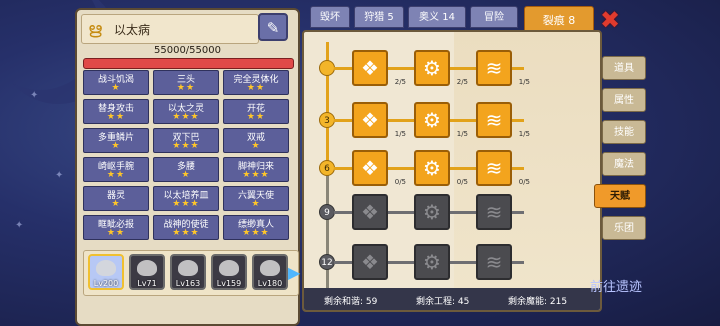 The height and width of the screenshot is (326, 720). Describe the element at coordinates (256, 198) in the screenshot. I see `skill-cell: 六翼天使 ★` at that location.